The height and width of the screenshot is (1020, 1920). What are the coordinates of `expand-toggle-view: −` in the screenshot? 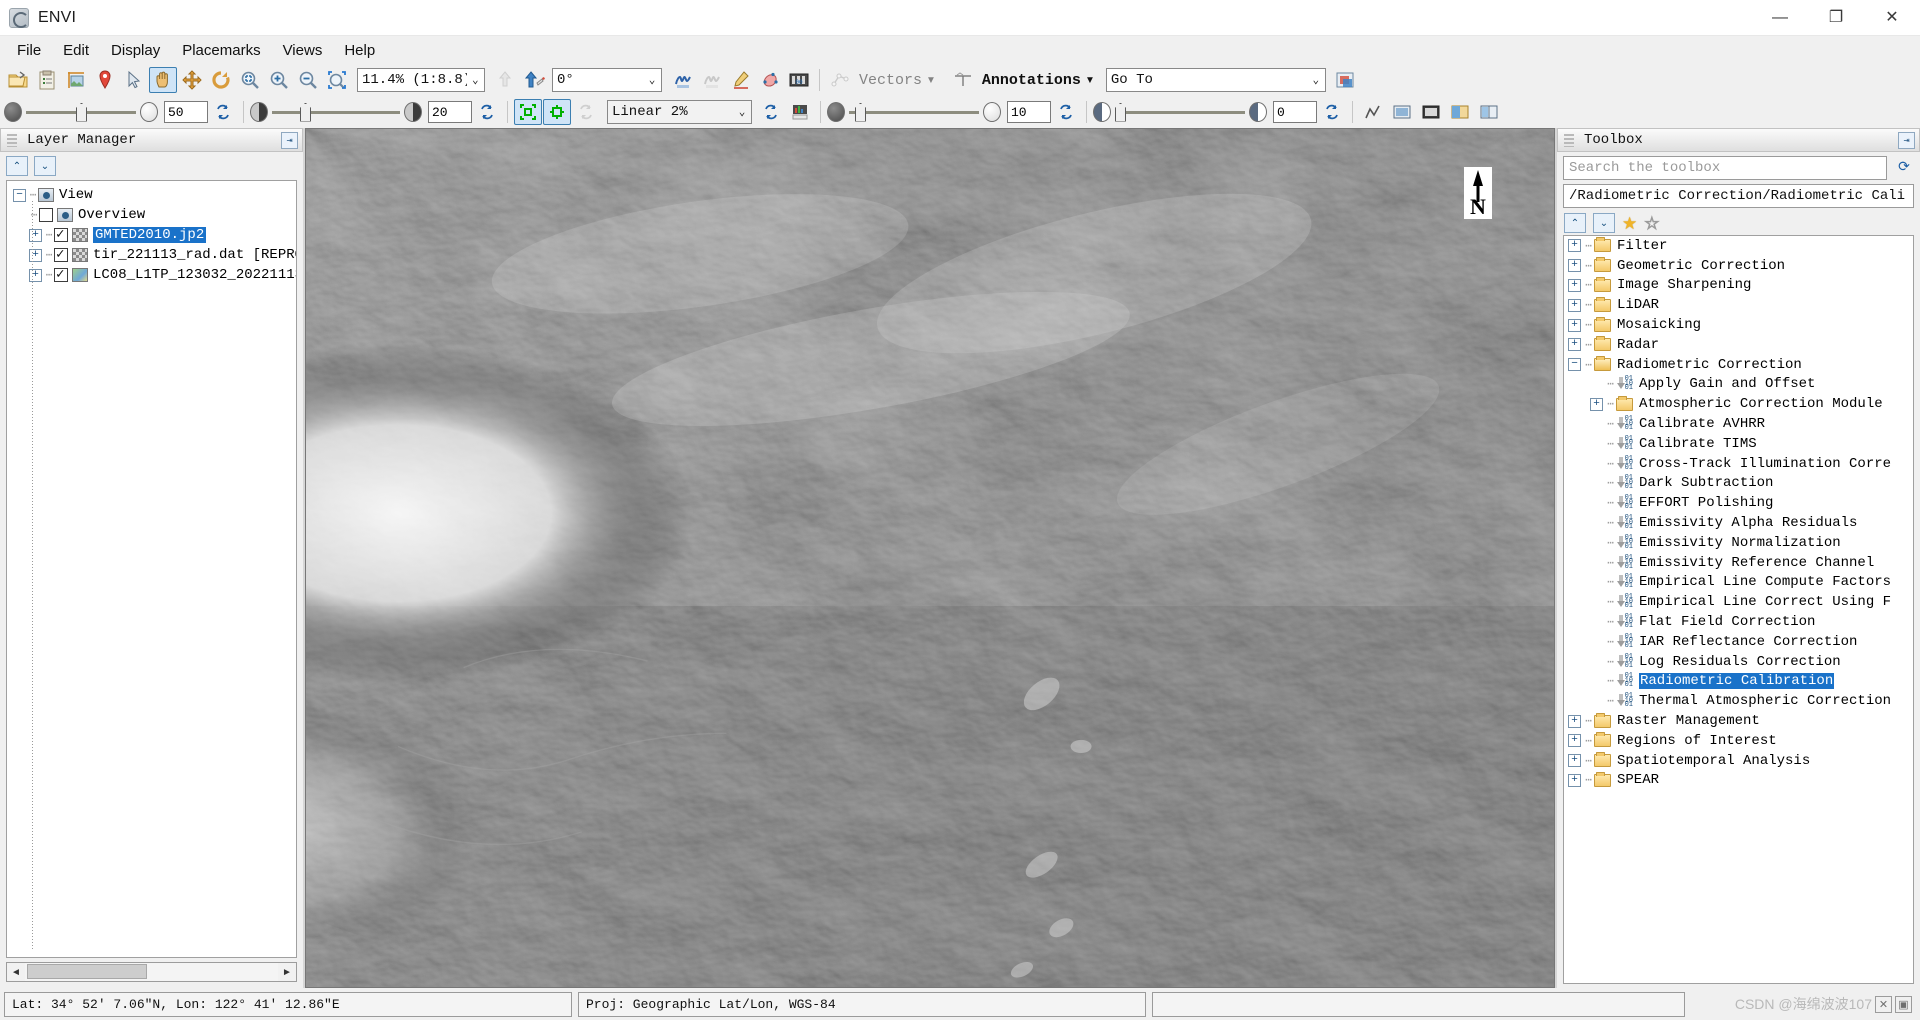 It's located at (19, 195).